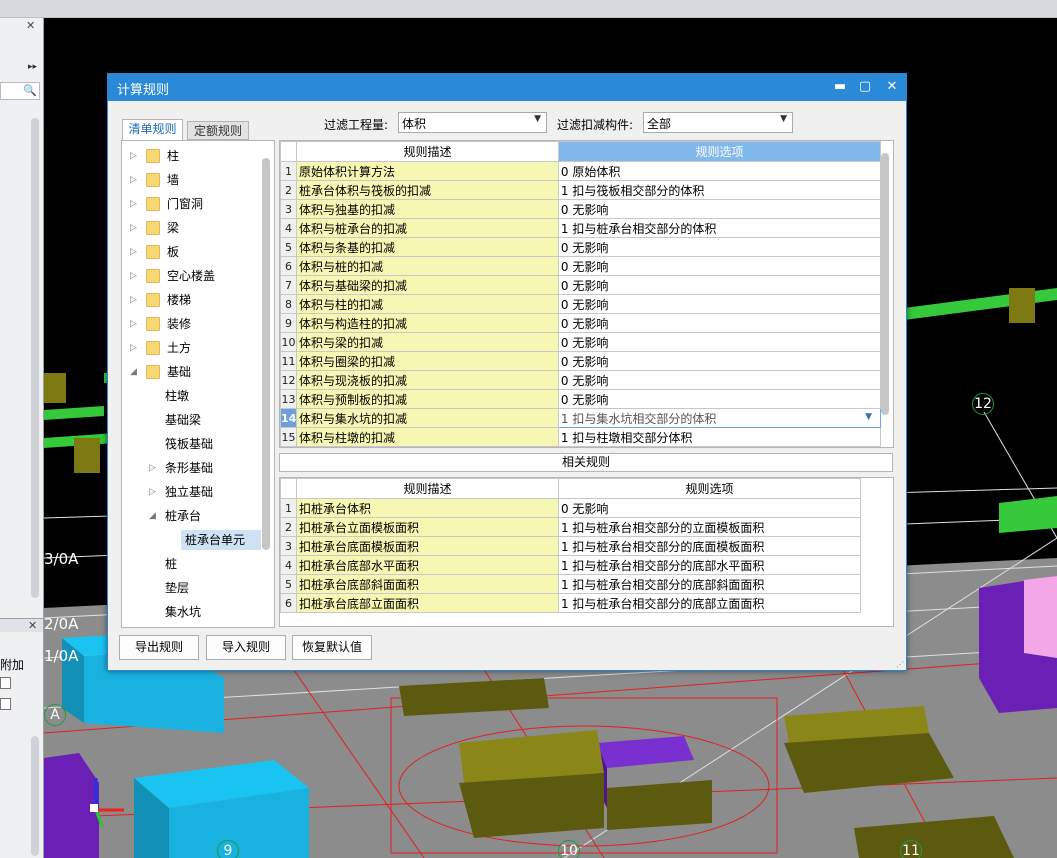 The height and width of the screenshot is (858, 1057). Describe the element at coordinates (709, 546) in the screenshot. I see `related-rule-option-cell: 1 扣与桩承台相交部分的底面模板面积` at that location.